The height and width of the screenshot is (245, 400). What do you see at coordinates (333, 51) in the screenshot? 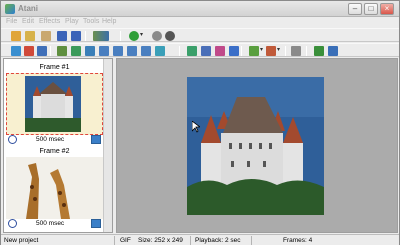
I see `copy-frames-icon` at bounding box center [333, 51].